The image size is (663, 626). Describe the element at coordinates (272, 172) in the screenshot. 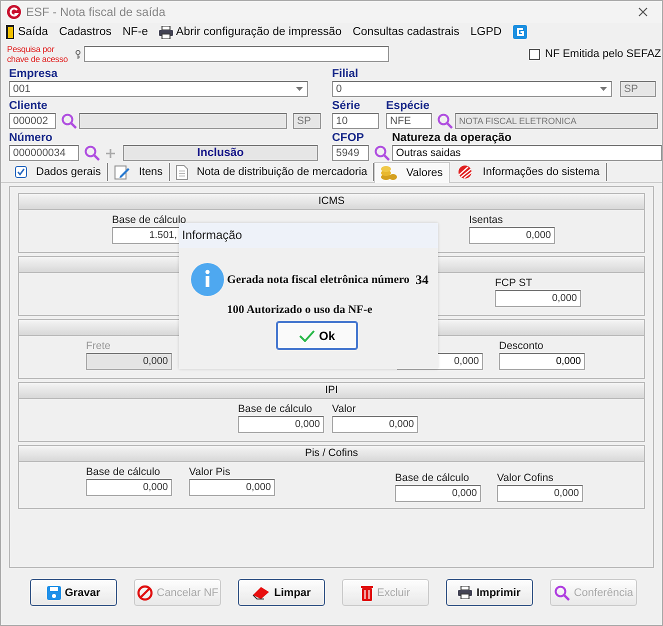

I see `tab: Nota de distribuição de mercadoria` at that location.